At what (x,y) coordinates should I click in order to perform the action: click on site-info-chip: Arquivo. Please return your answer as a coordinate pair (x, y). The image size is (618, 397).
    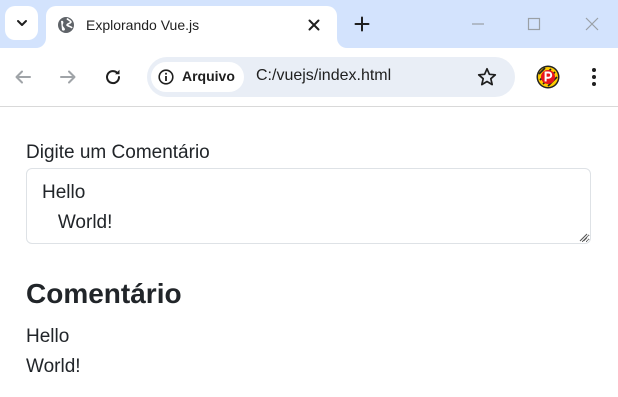
    Looking at the image, I should click on (197, 77).